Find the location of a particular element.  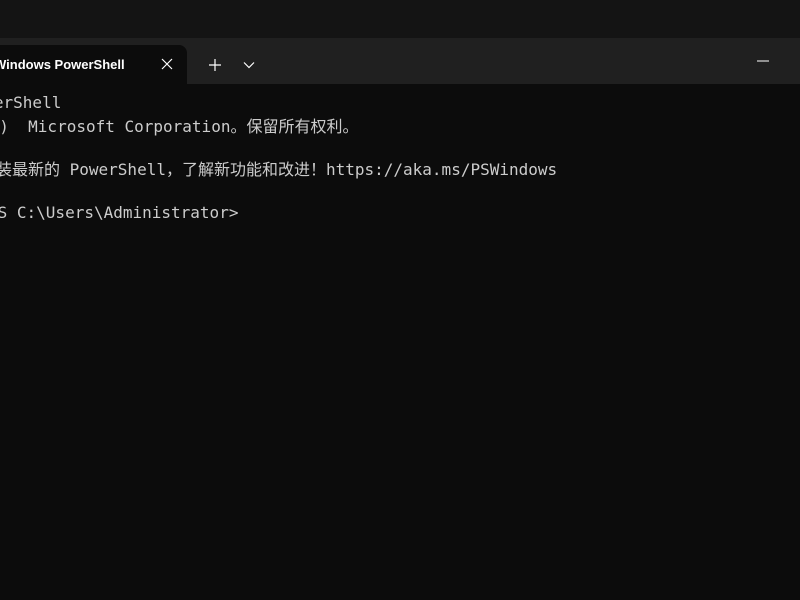

close-icon is located at coordinates (167, 64).